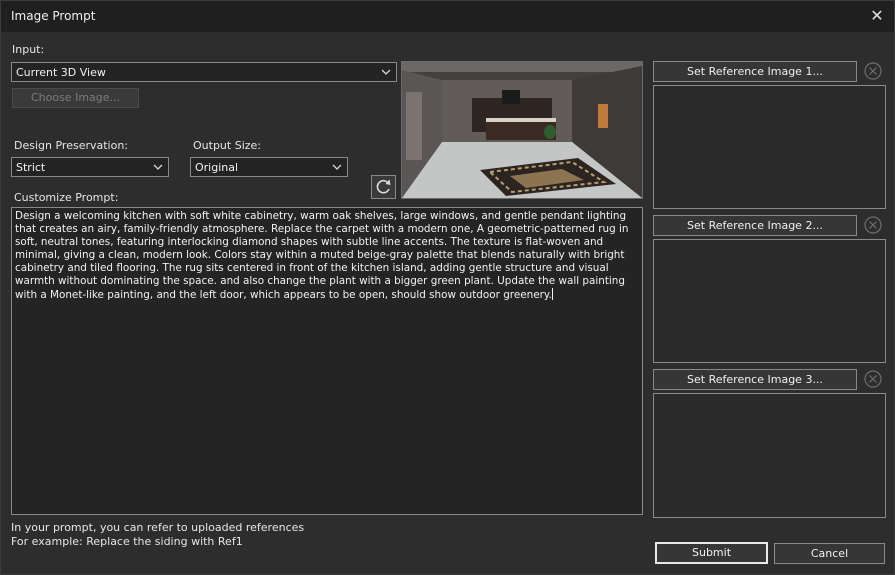 The height and width of the screenshot is (575, 895). I want to click on reference-image-3-panel, so click(769, 455).